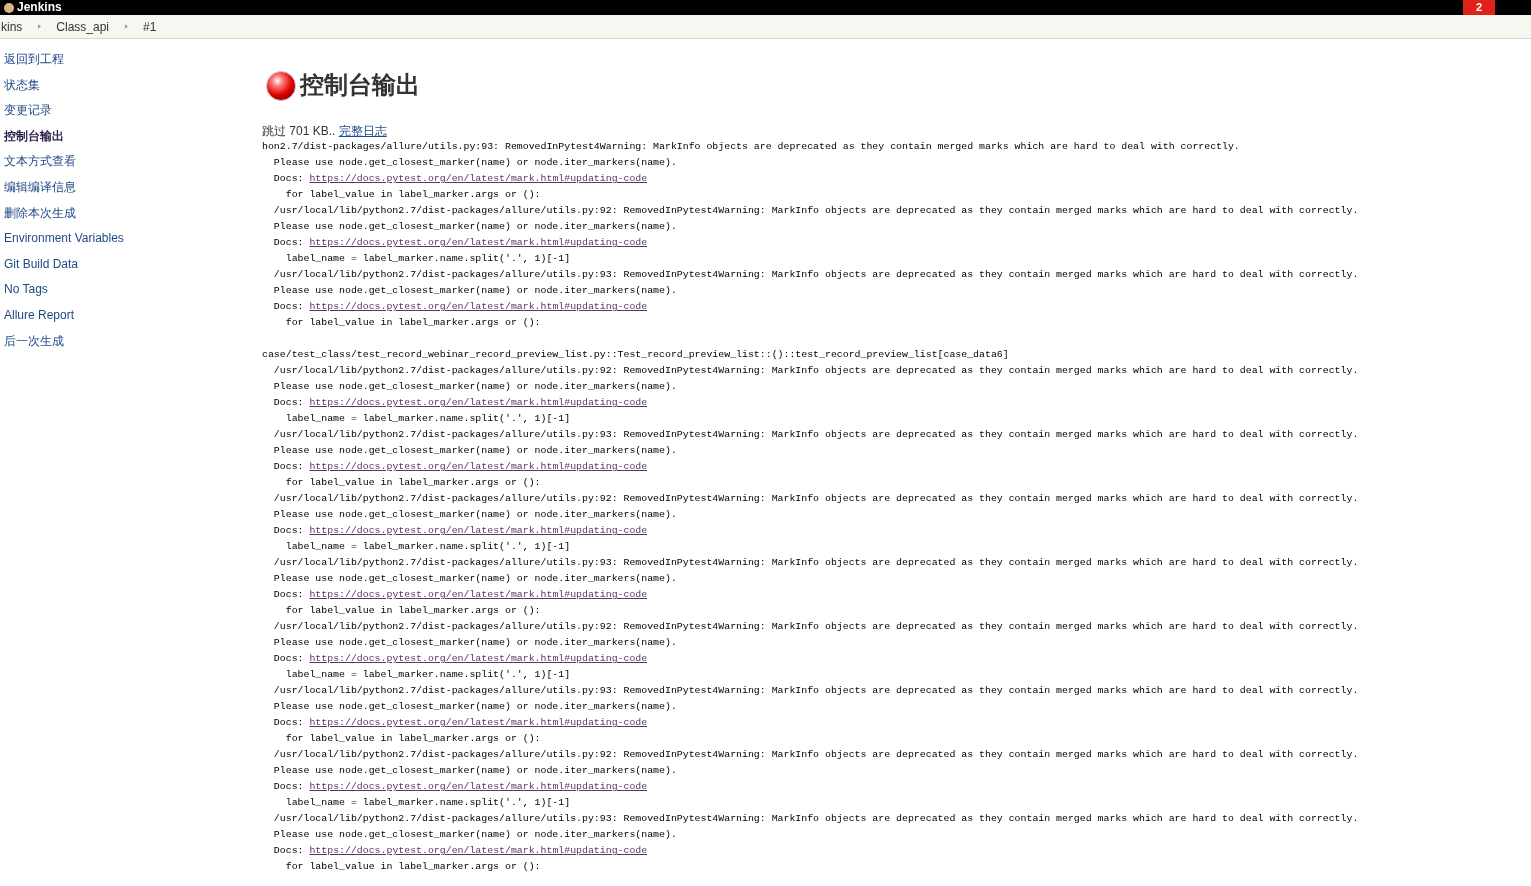 The image size is (1531, 886). What do you see at coordinates (39, 7) in the screenshot?
I see `logo-text: Jenkins` at bounding box center [39, 7].